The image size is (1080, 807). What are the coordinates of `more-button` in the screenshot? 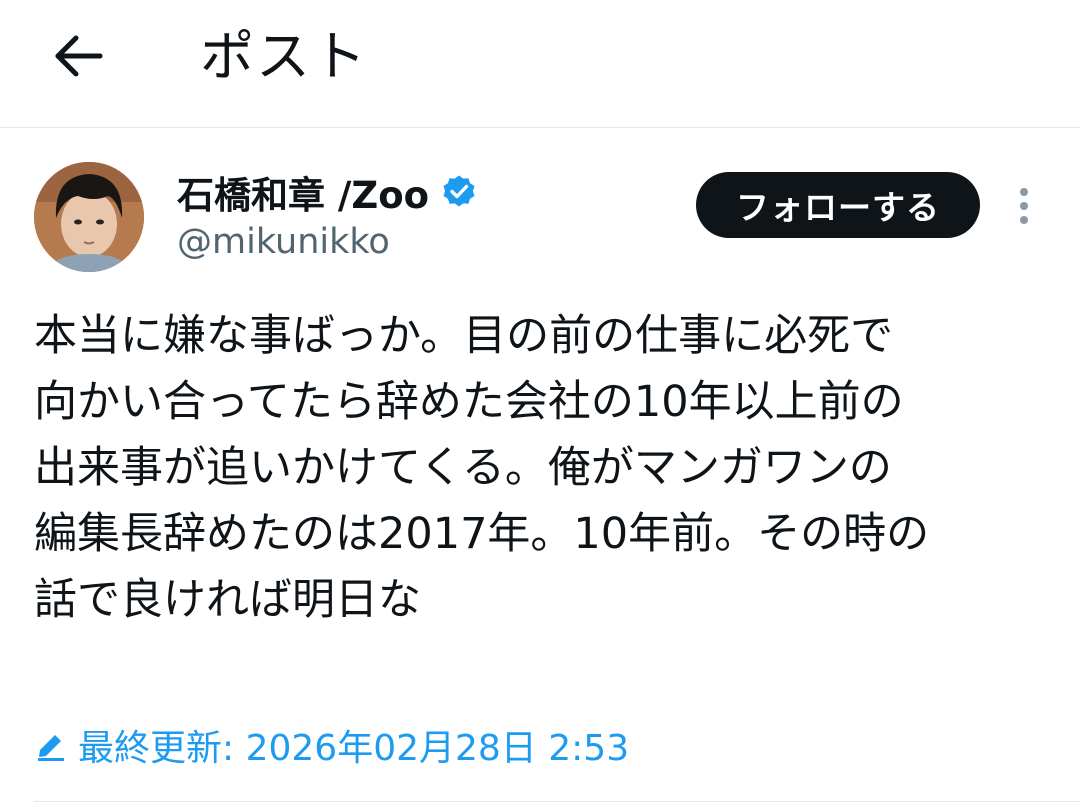 It's located at (1024, 206).